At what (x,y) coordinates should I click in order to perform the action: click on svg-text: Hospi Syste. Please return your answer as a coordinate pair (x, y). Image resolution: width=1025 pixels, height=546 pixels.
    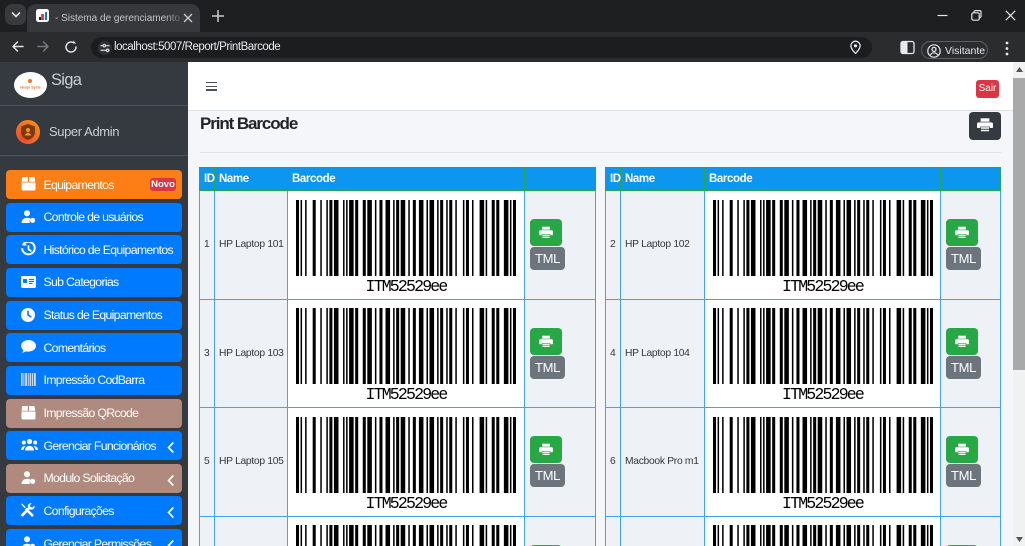
    Looking at the image, I should click on (30, 88).